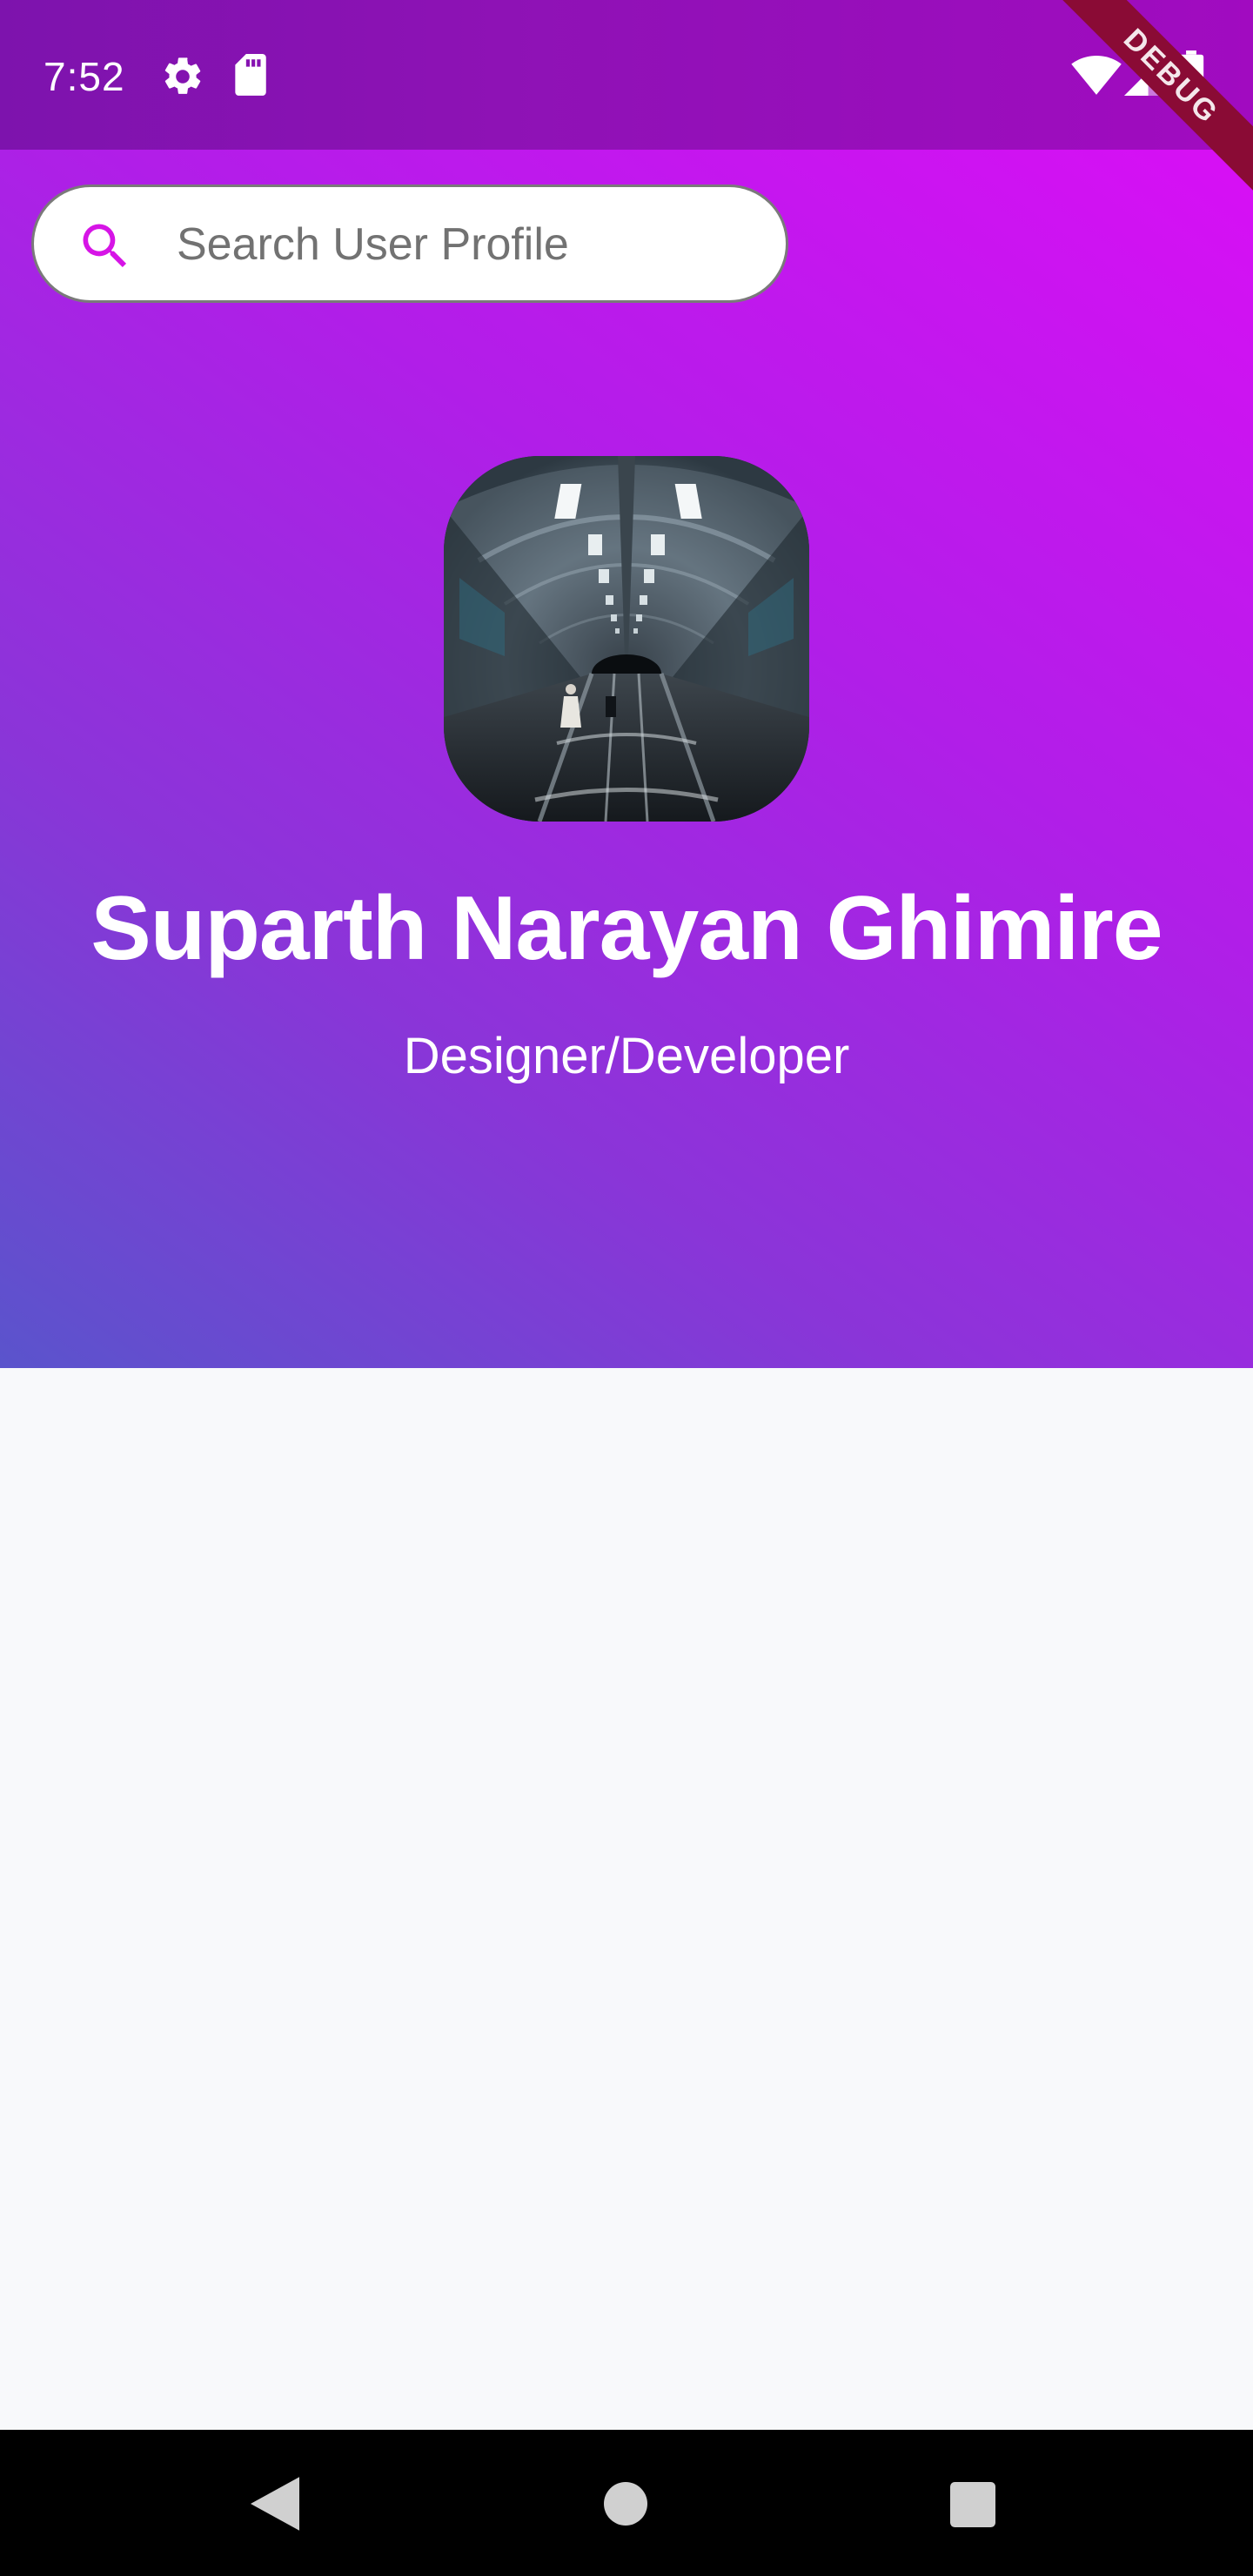  I want to click on navigation-bar, so click(626, 2503).